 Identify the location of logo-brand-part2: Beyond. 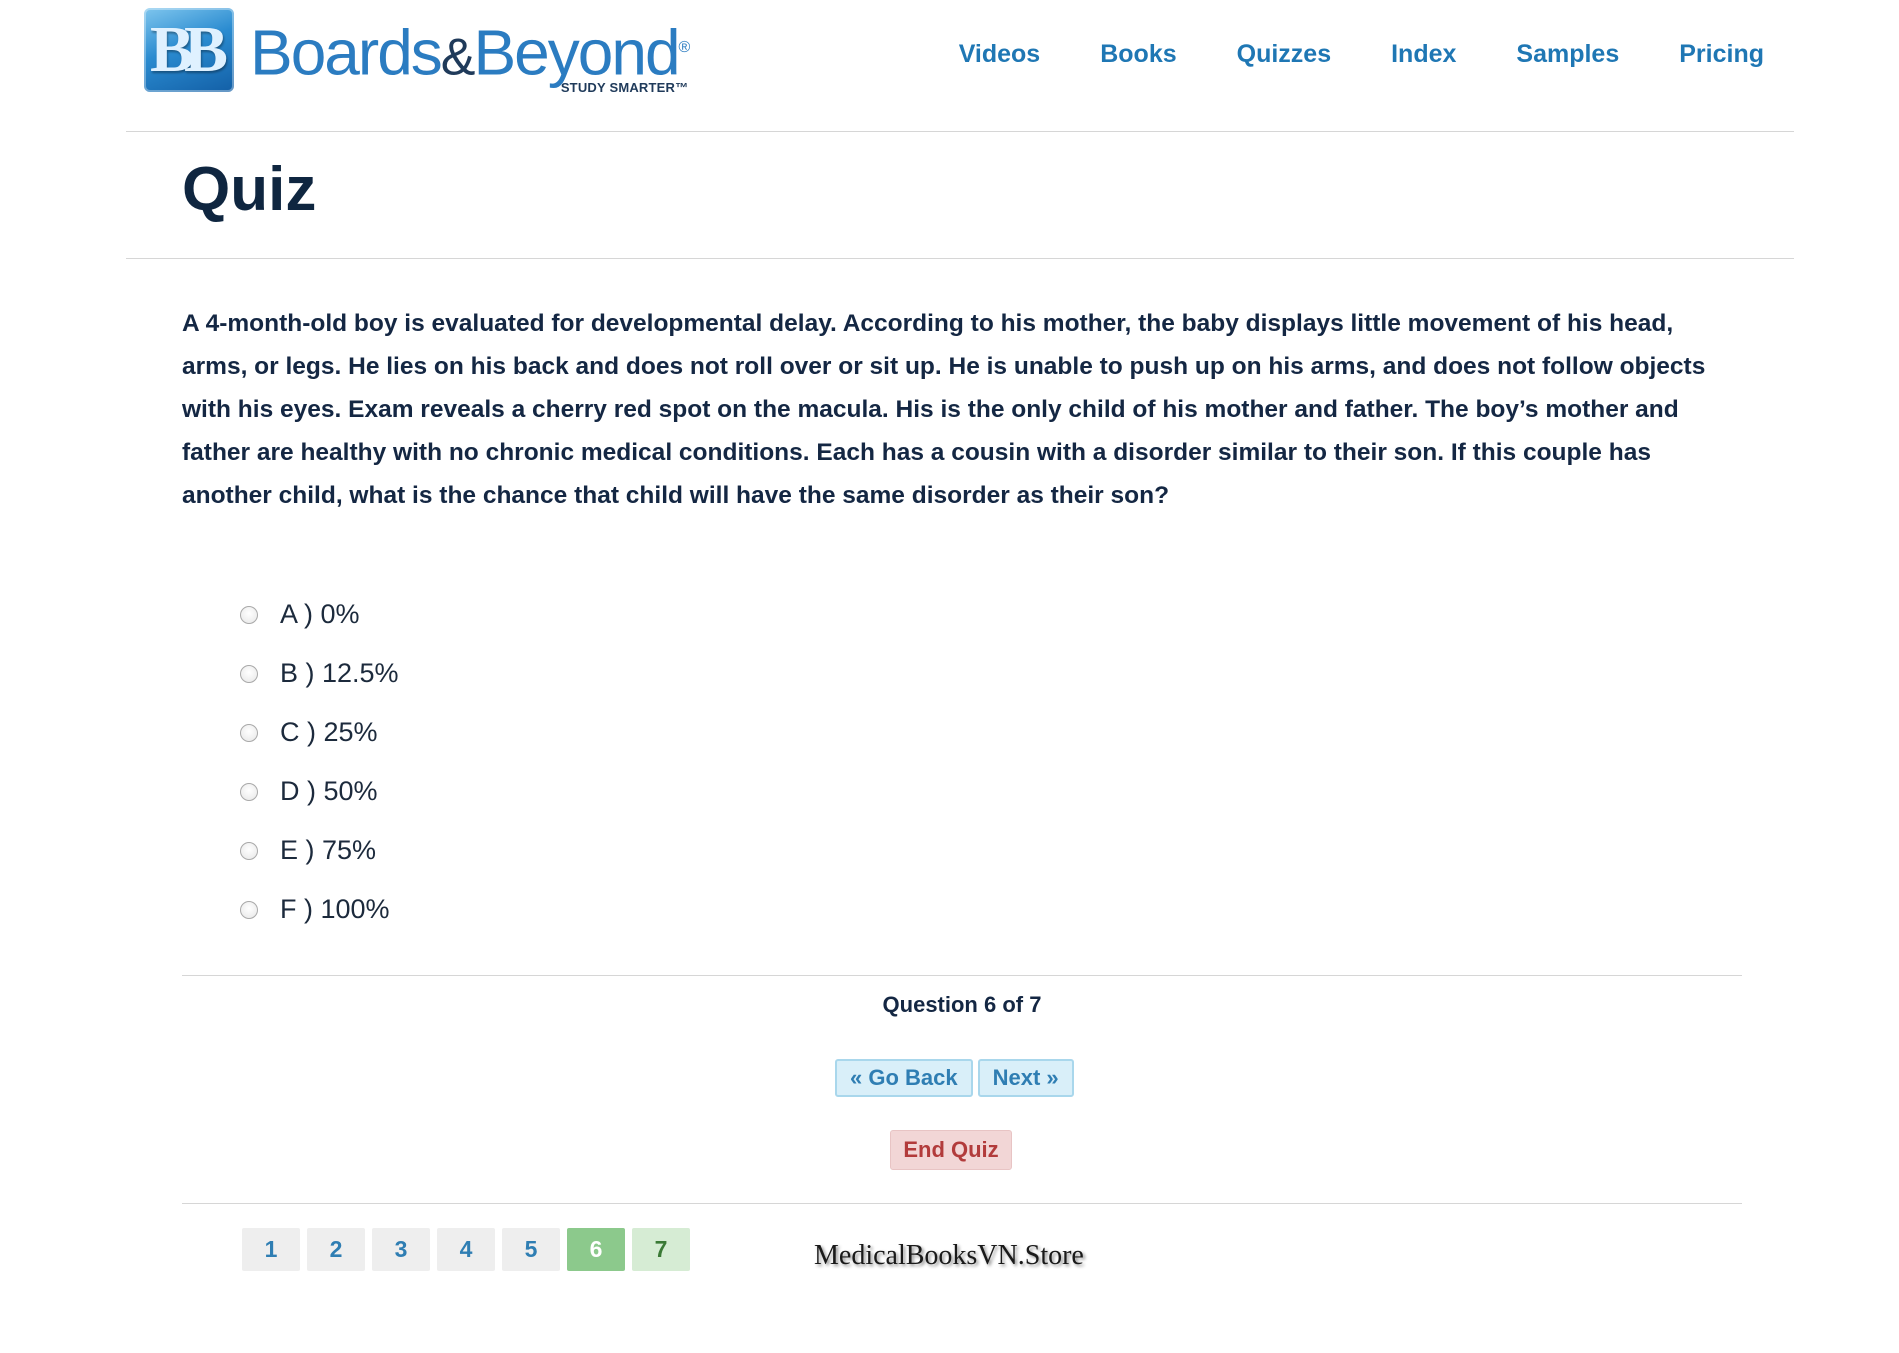
(576, 52).